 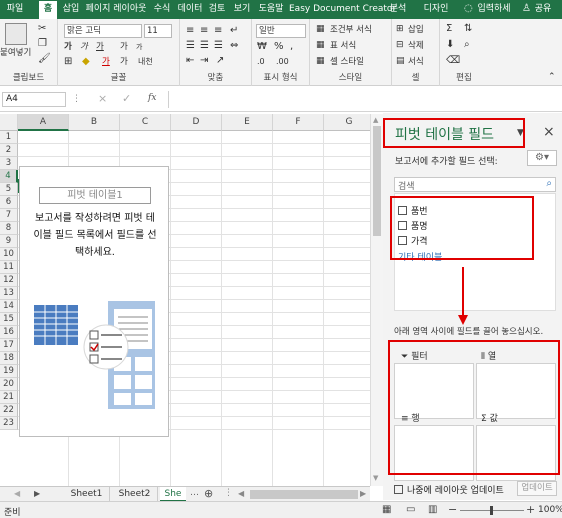 What do you see at coordinates (17, 493) in the screenshot?
I see `scroll-left-icon: ◀` at bounding box center [17, 493].